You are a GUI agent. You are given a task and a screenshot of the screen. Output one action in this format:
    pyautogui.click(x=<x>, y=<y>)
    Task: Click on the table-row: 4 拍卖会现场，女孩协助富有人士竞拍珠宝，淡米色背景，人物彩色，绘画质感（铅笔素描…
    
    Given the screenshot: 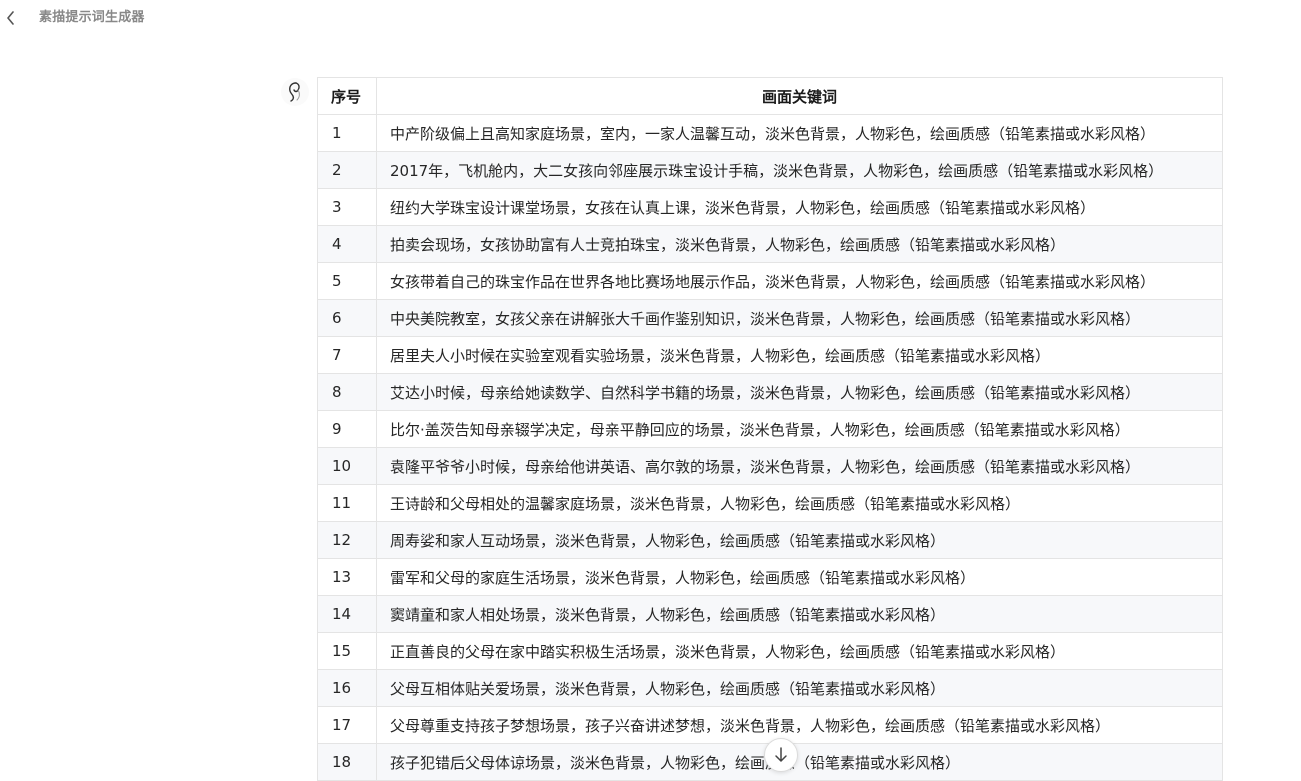 What is the action you would take?
    pyautogui.click(x=770, y=244)
    